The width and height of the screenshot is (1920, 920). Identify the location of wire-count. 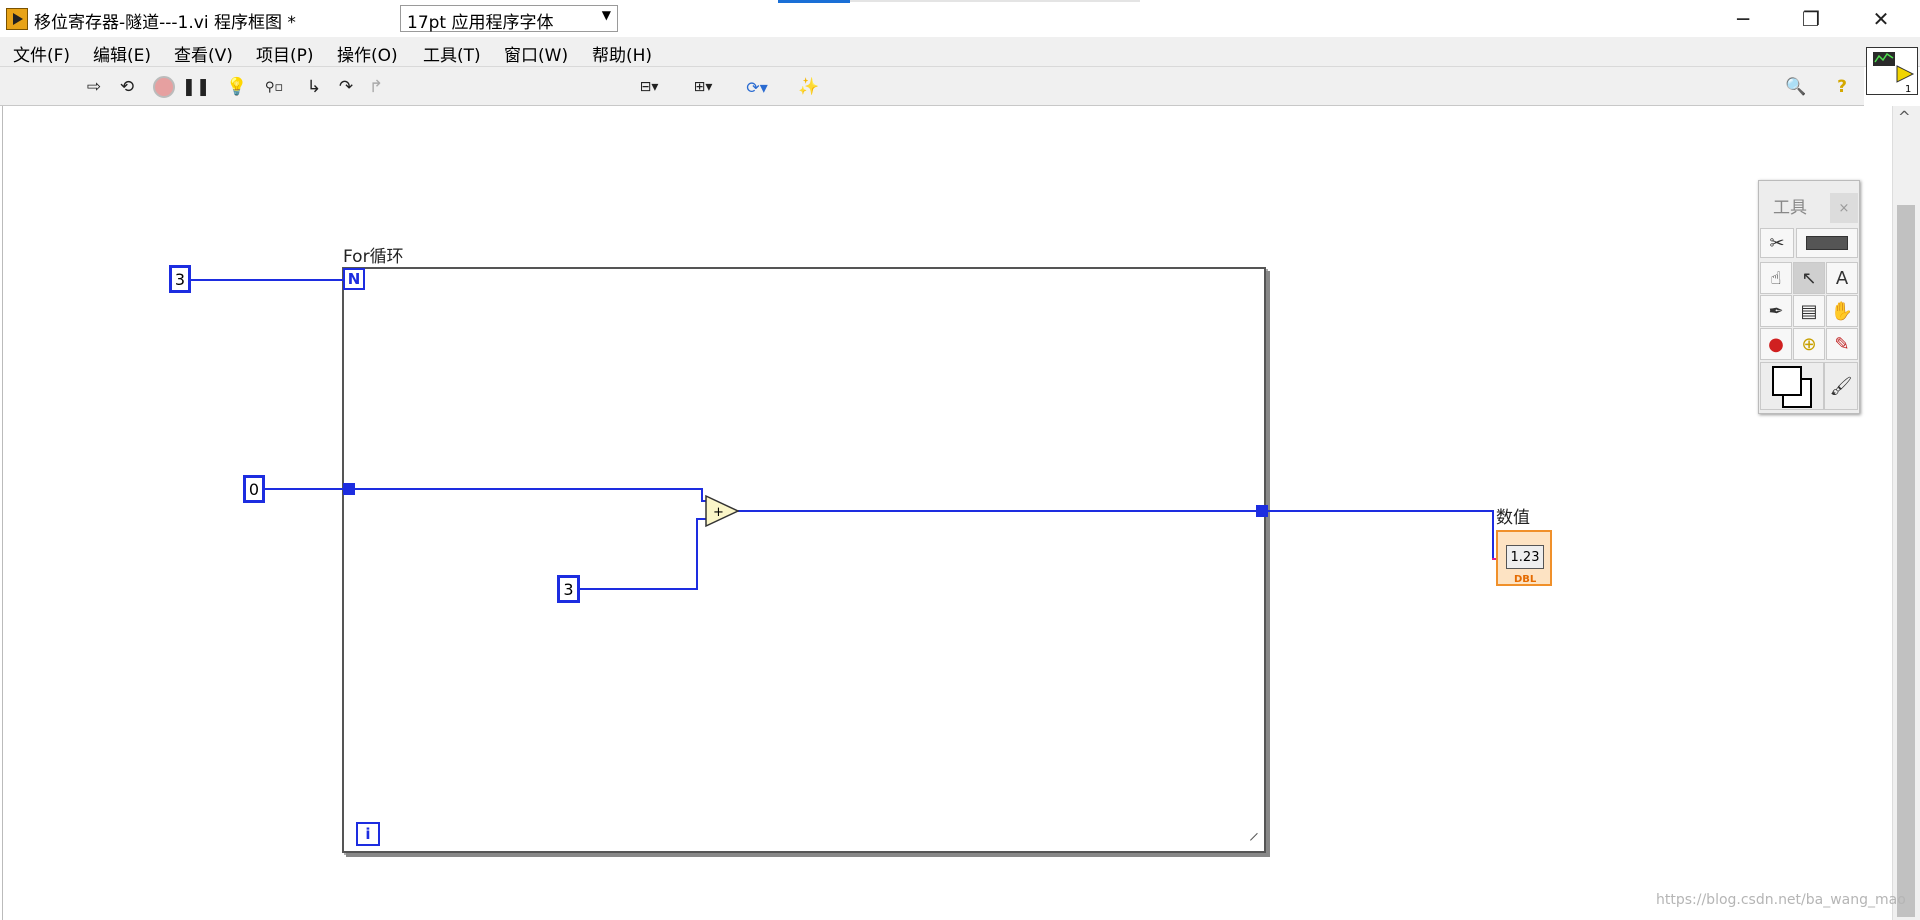
(267, 280).